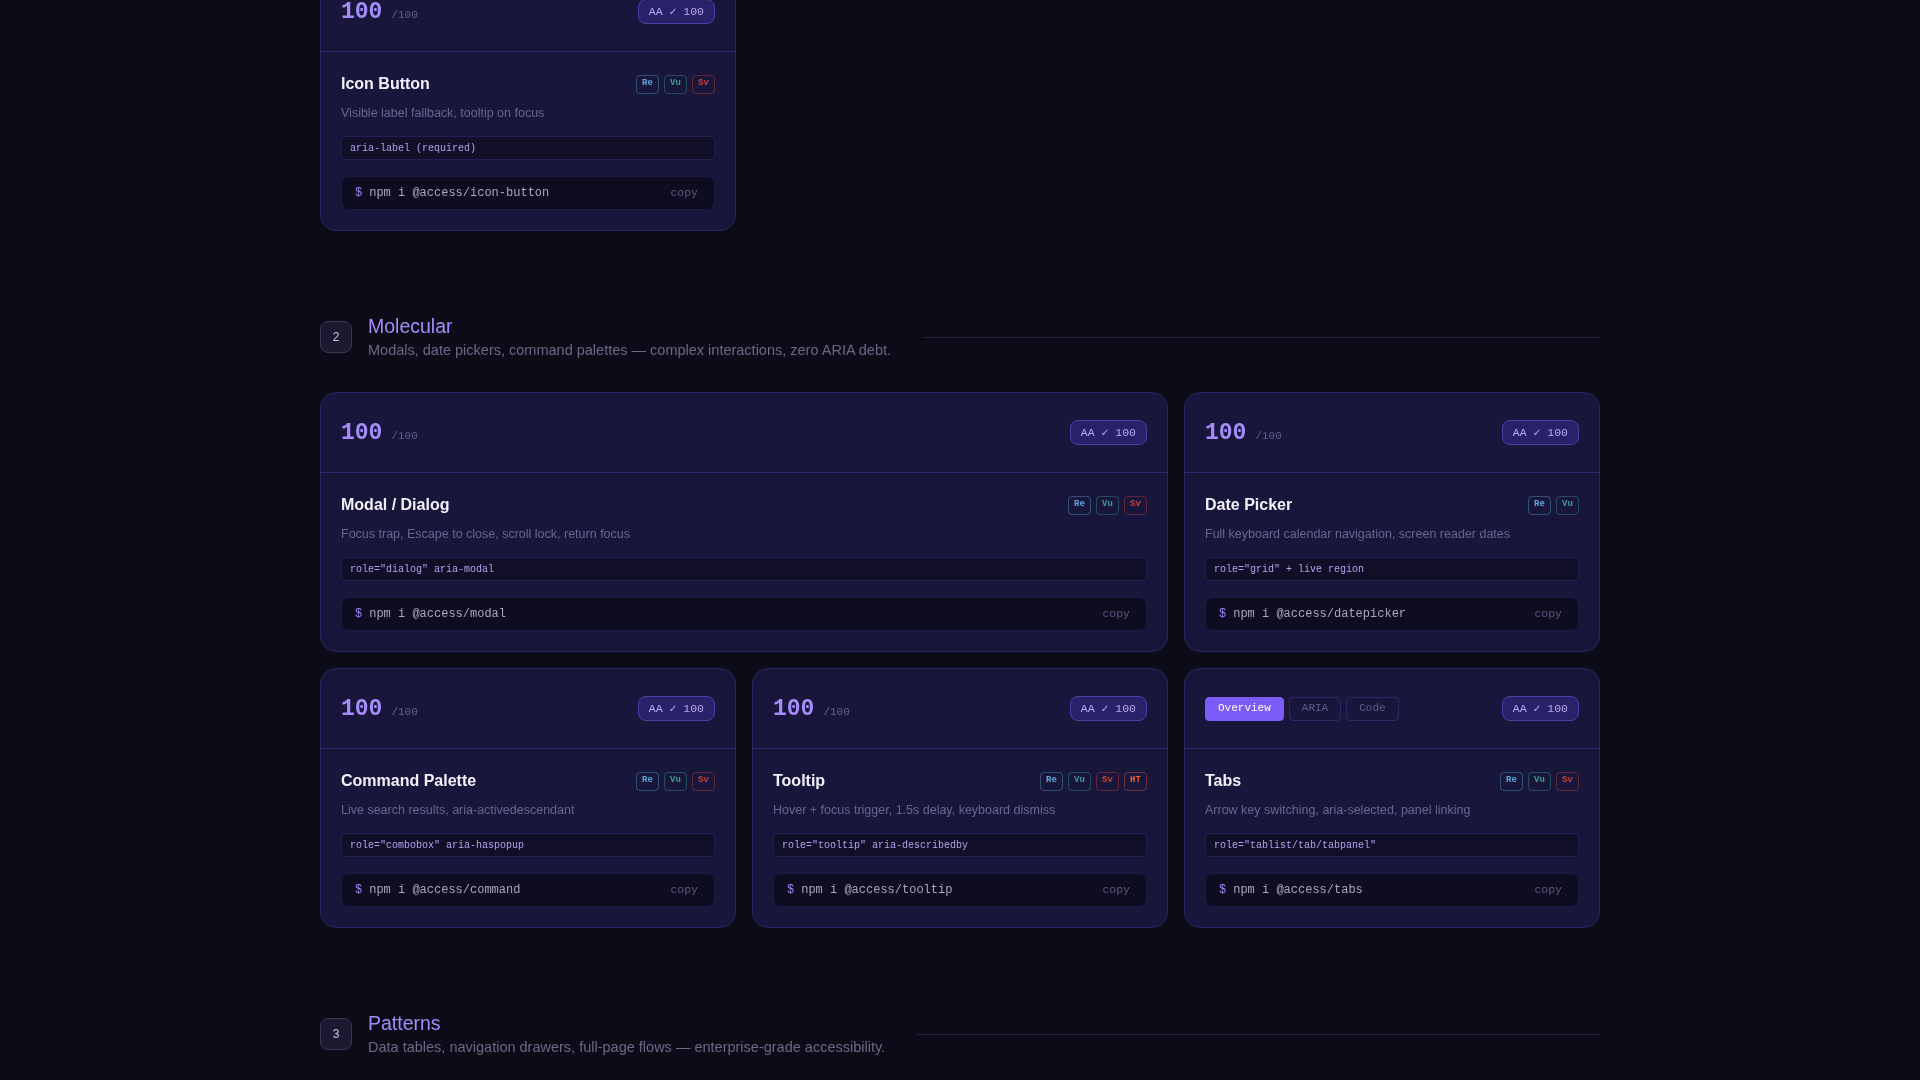 The width and height of the screenshot is (1920, 1080). I want to click on component-description: Visible label fallback, tooltip on focus, so click(443, 113).